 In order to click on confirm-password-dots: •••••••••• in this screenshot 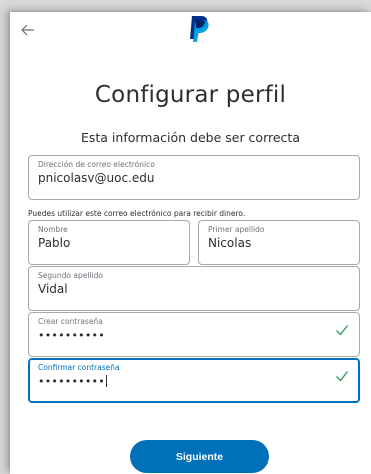, I will do `click(71, 381)`.